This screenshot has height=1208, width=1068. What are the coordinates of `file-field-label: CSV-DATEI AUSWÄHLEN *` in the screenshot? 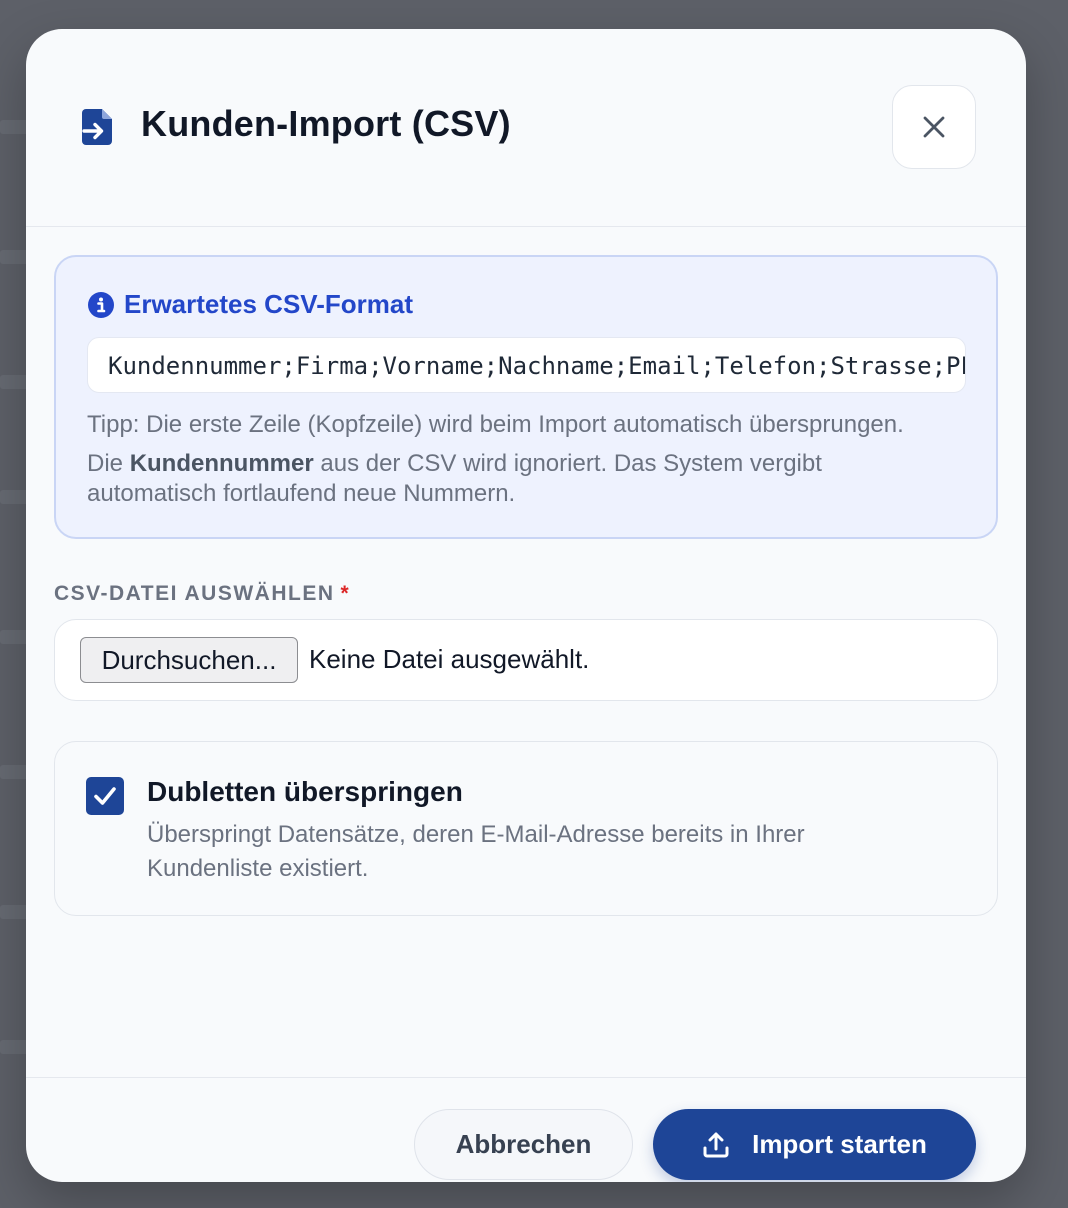 It's located at (202, 594).